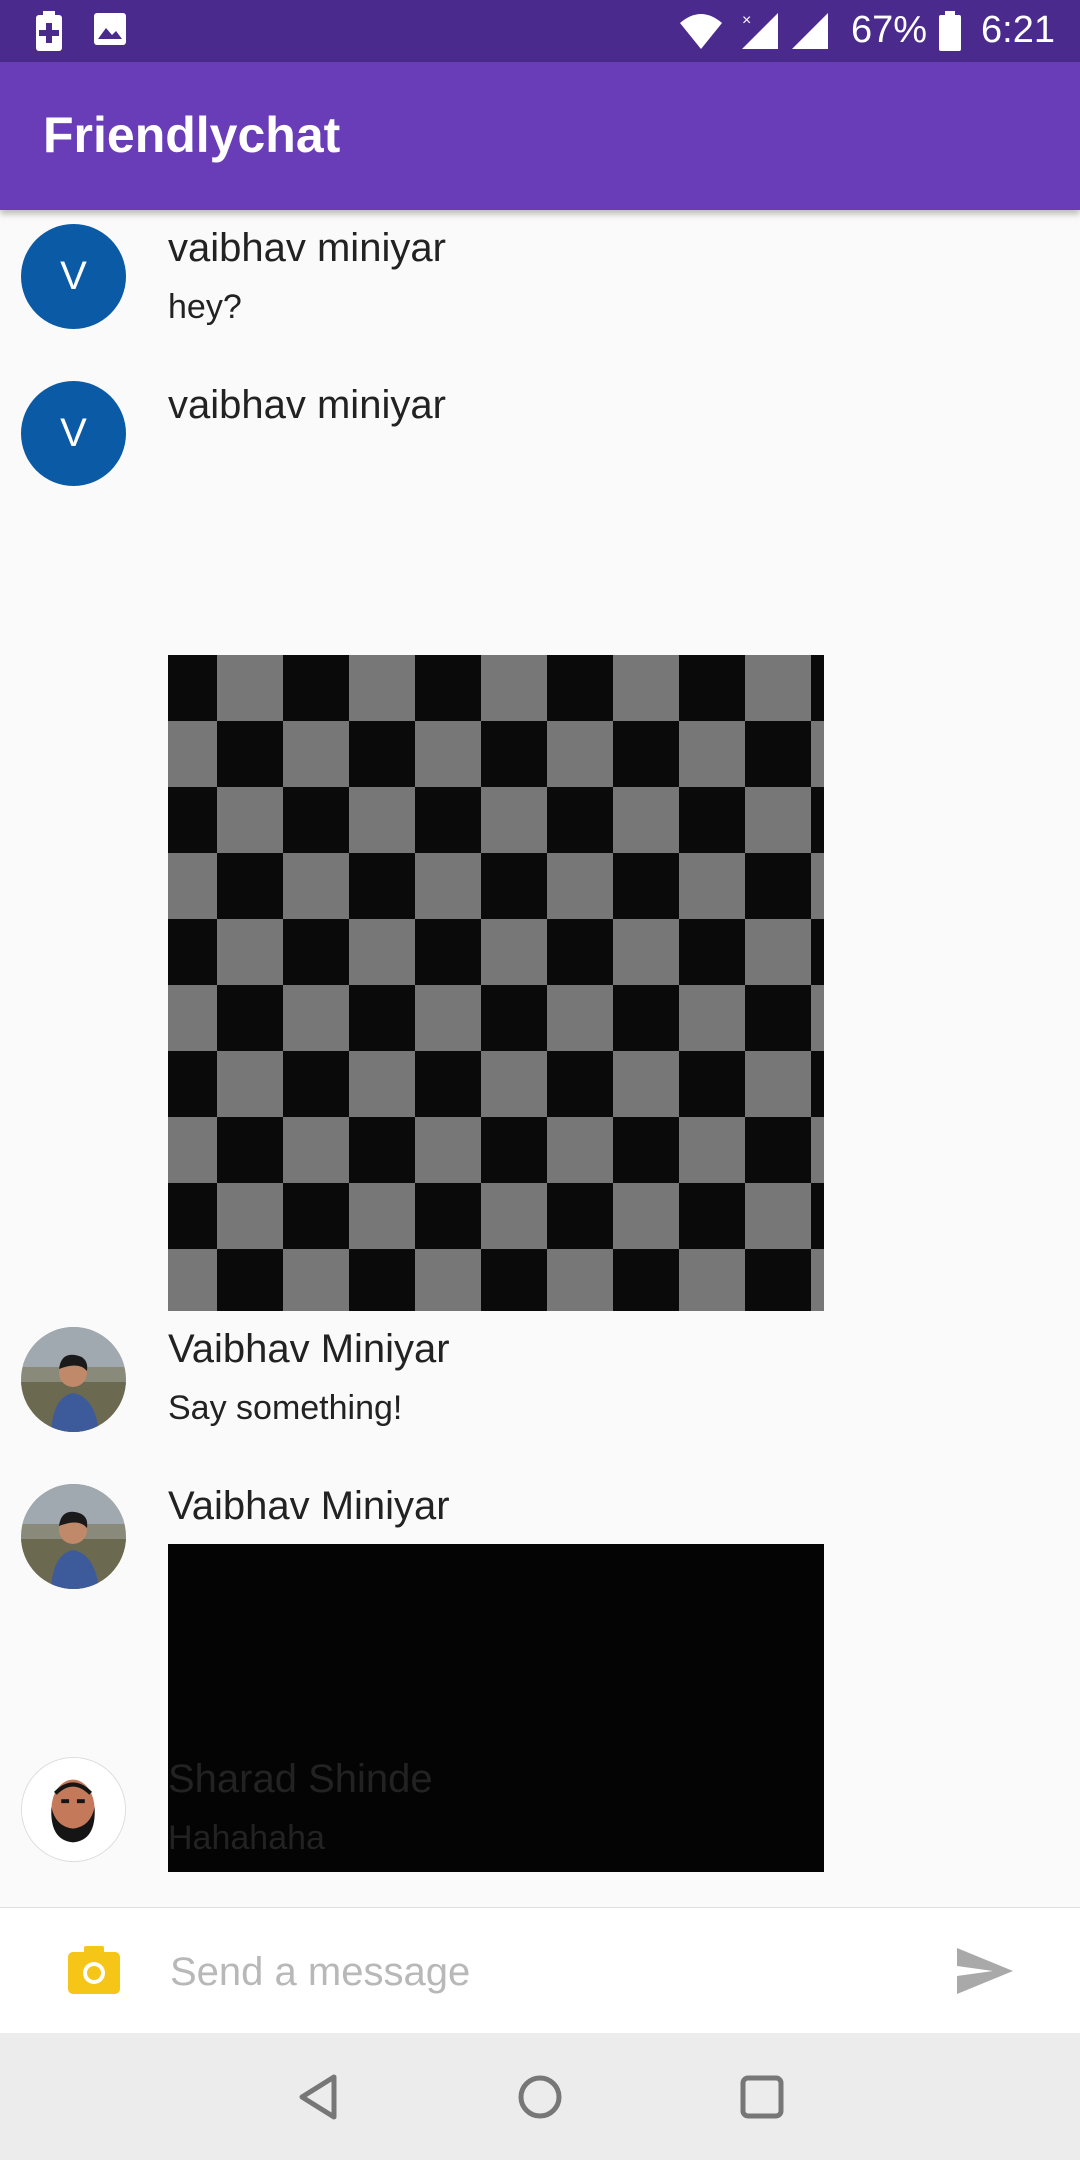  What do you see at coordinates (94, 1970) in the screenshot?
I see `camera-icon` at bounding box center [94, 1970].